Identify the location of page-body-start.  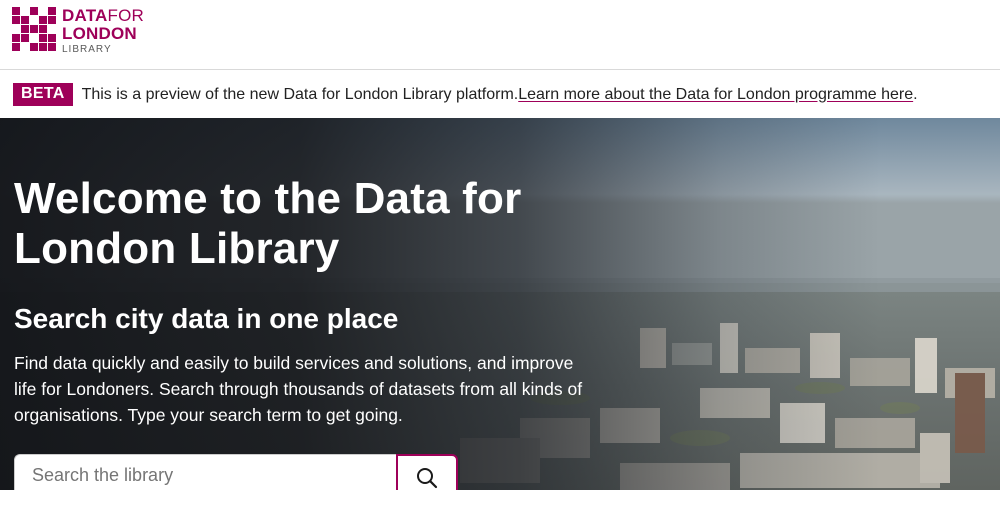
(500, 501).